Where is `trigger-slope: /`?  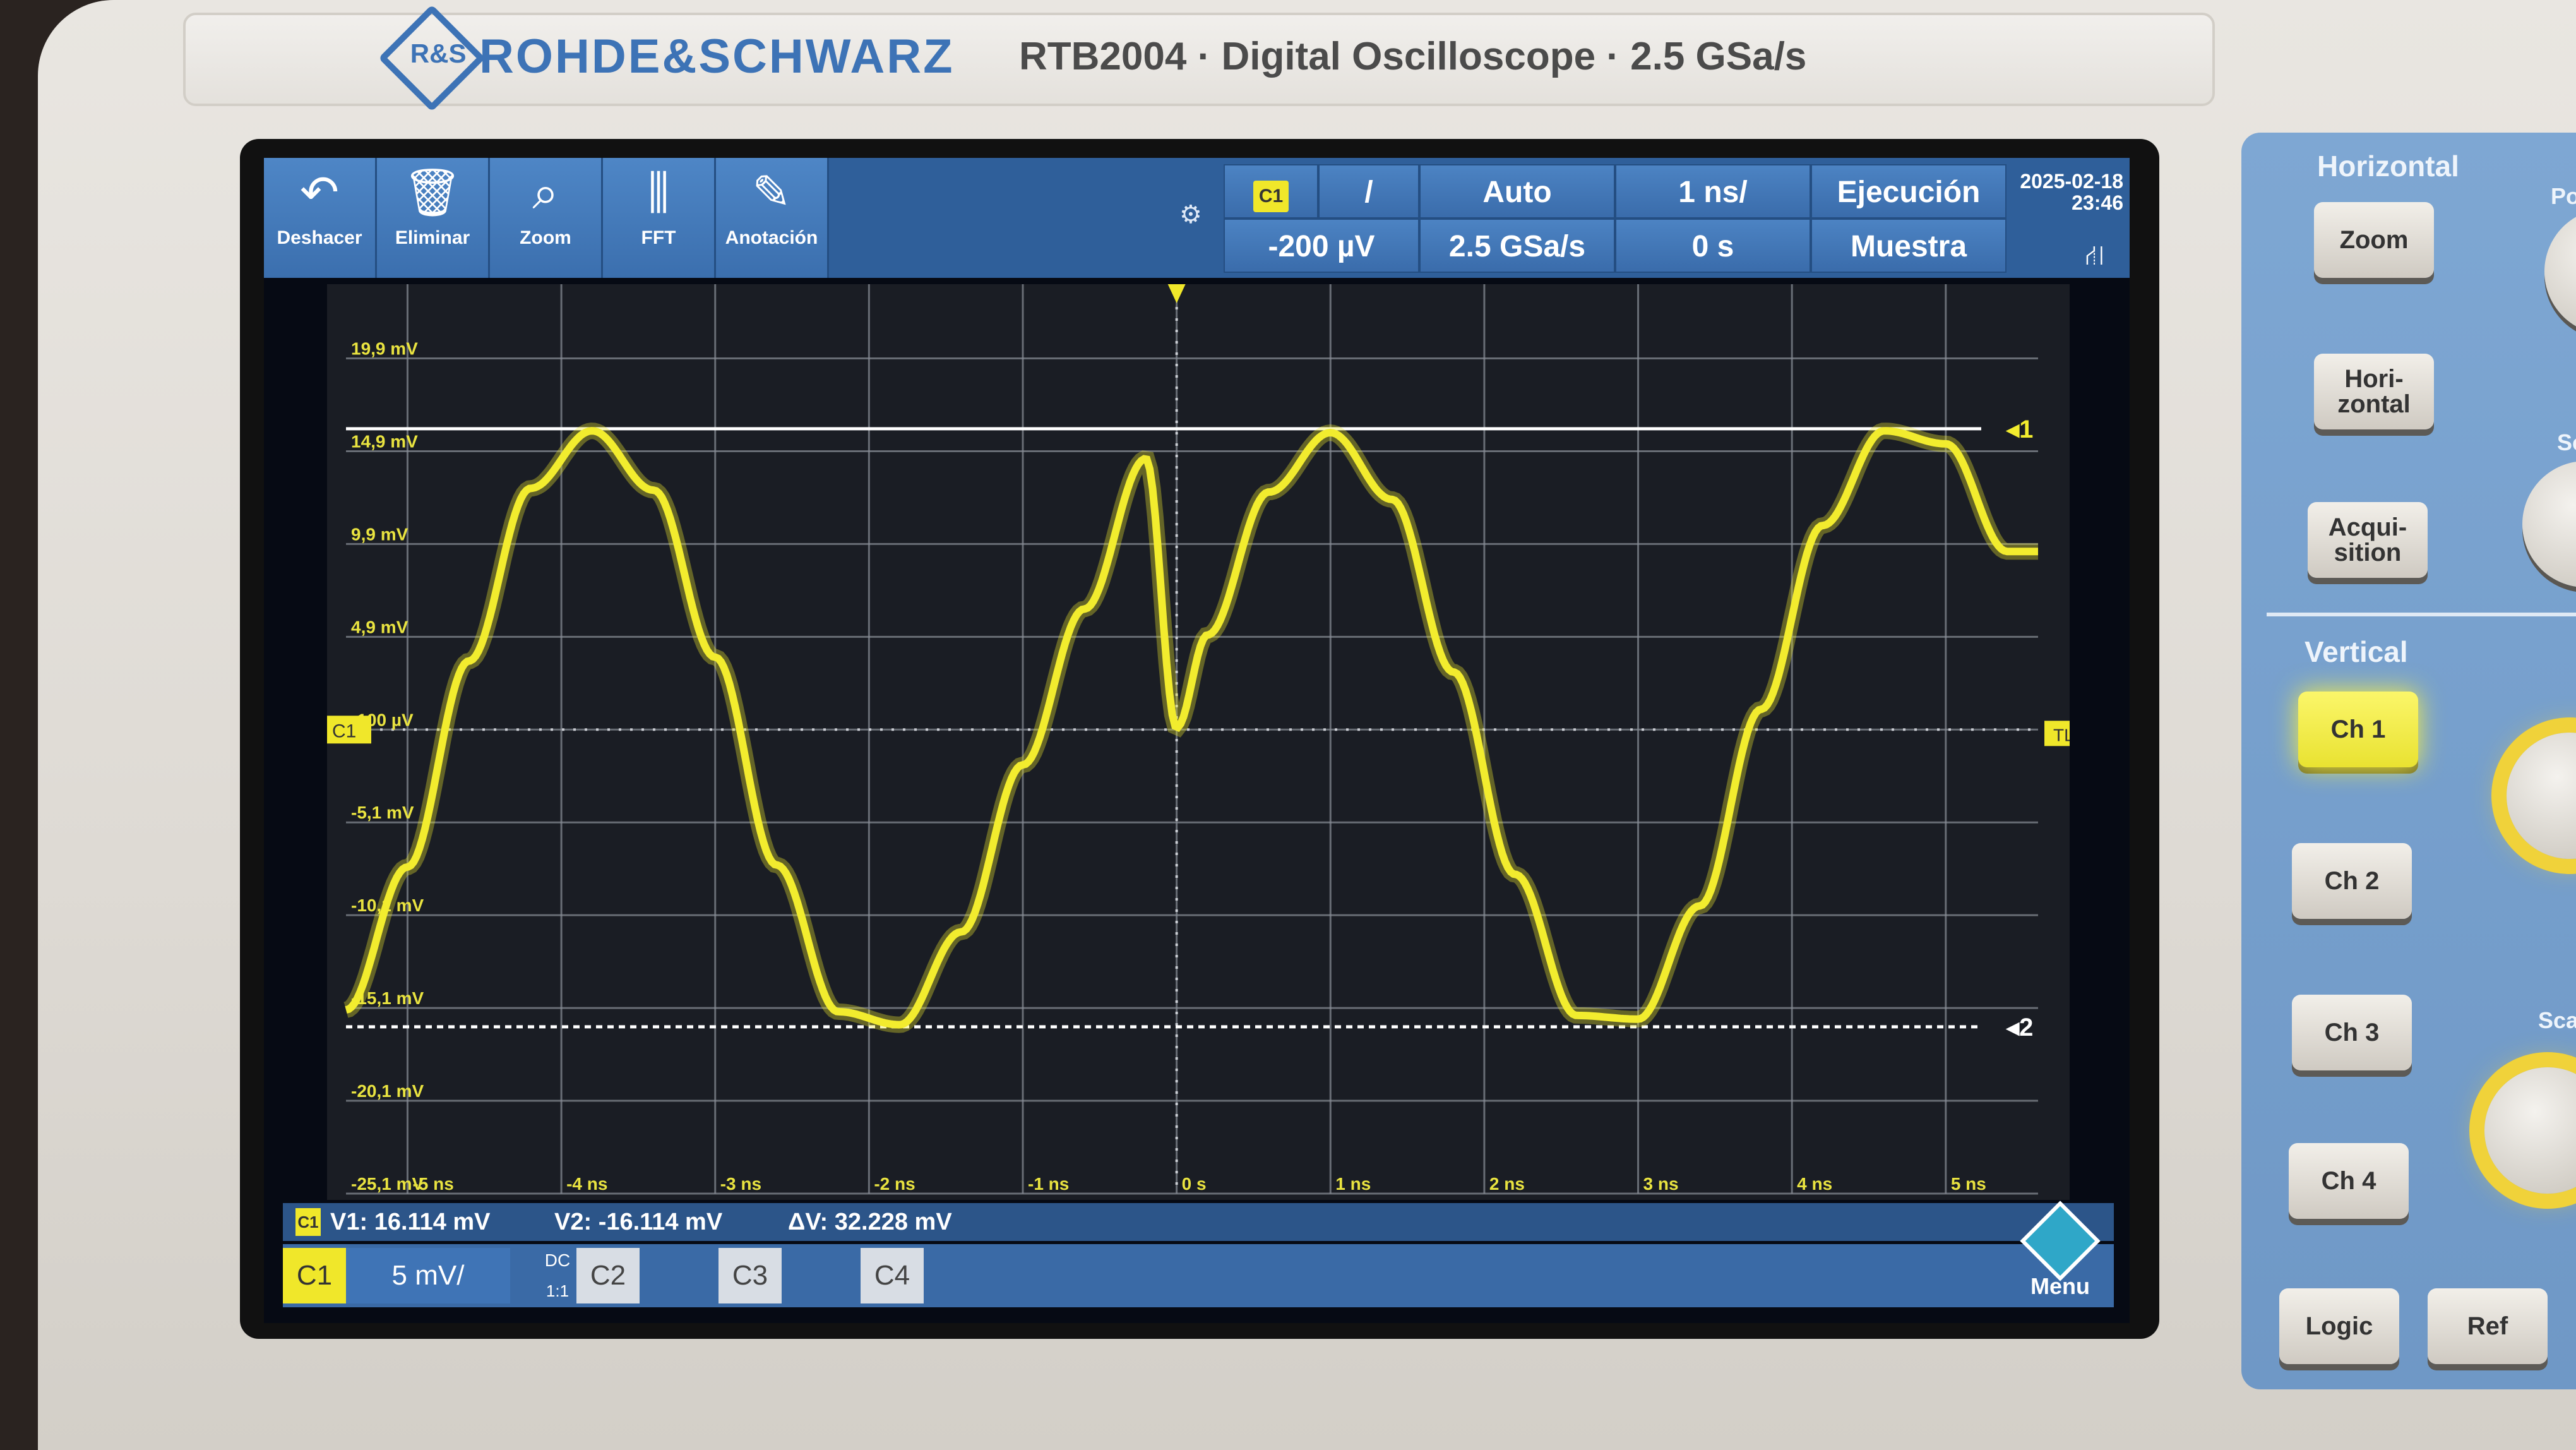 trigger-slope: / is located at coordinates (1368, 191).